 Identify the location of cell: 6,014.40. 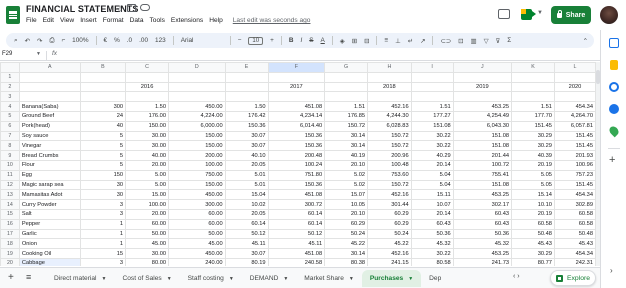
(296, 126).